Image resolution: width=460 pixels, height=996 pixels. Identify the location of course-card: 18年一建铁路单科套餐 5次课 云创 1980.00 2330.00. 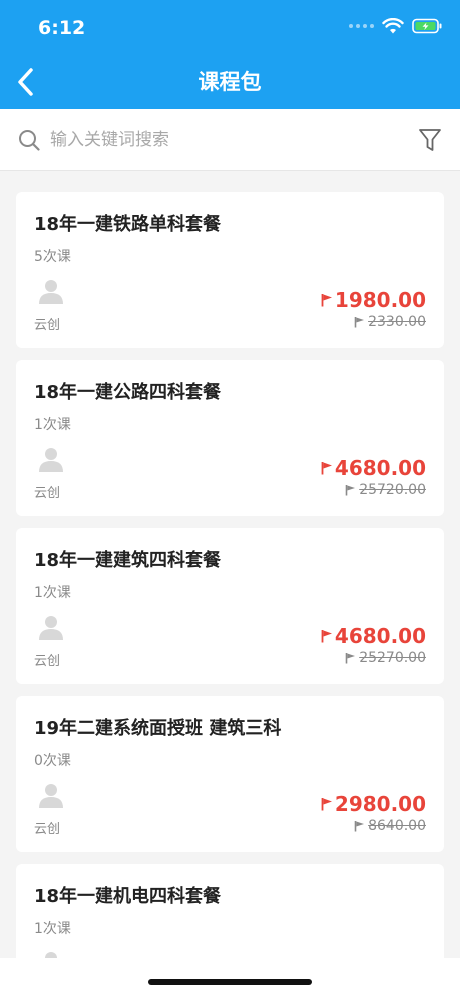
(230, 270).